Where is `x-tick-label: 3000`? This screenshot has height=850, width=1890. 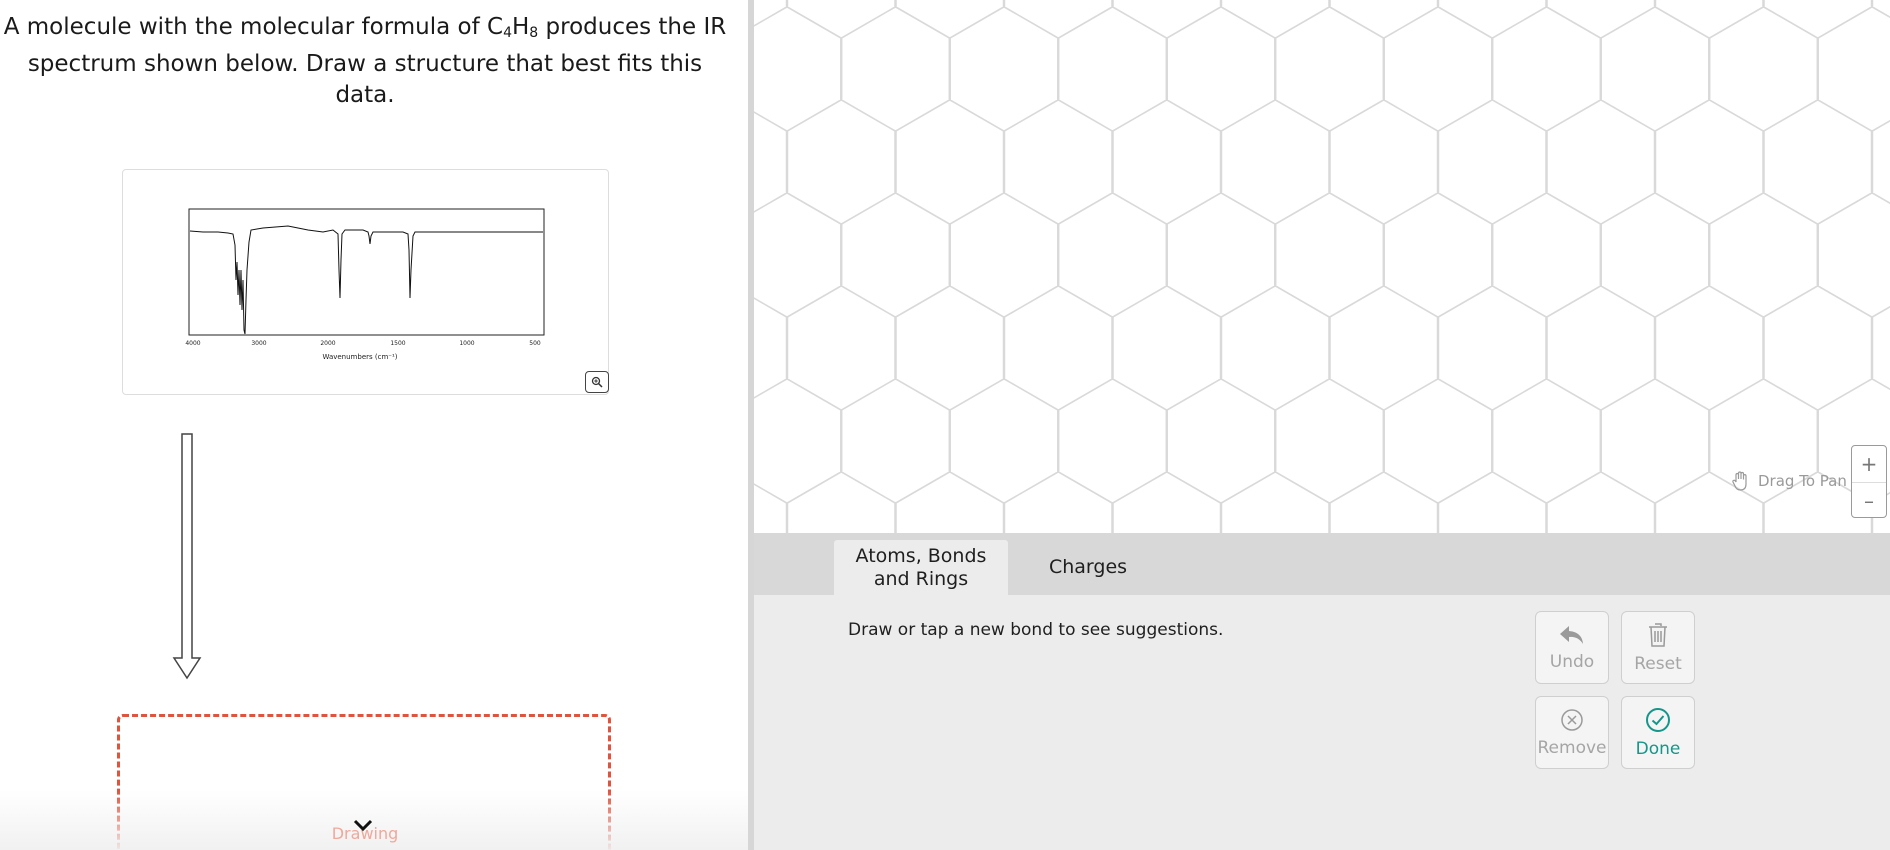
x-tick-label: 3000 is located at coordinates (258, 343).